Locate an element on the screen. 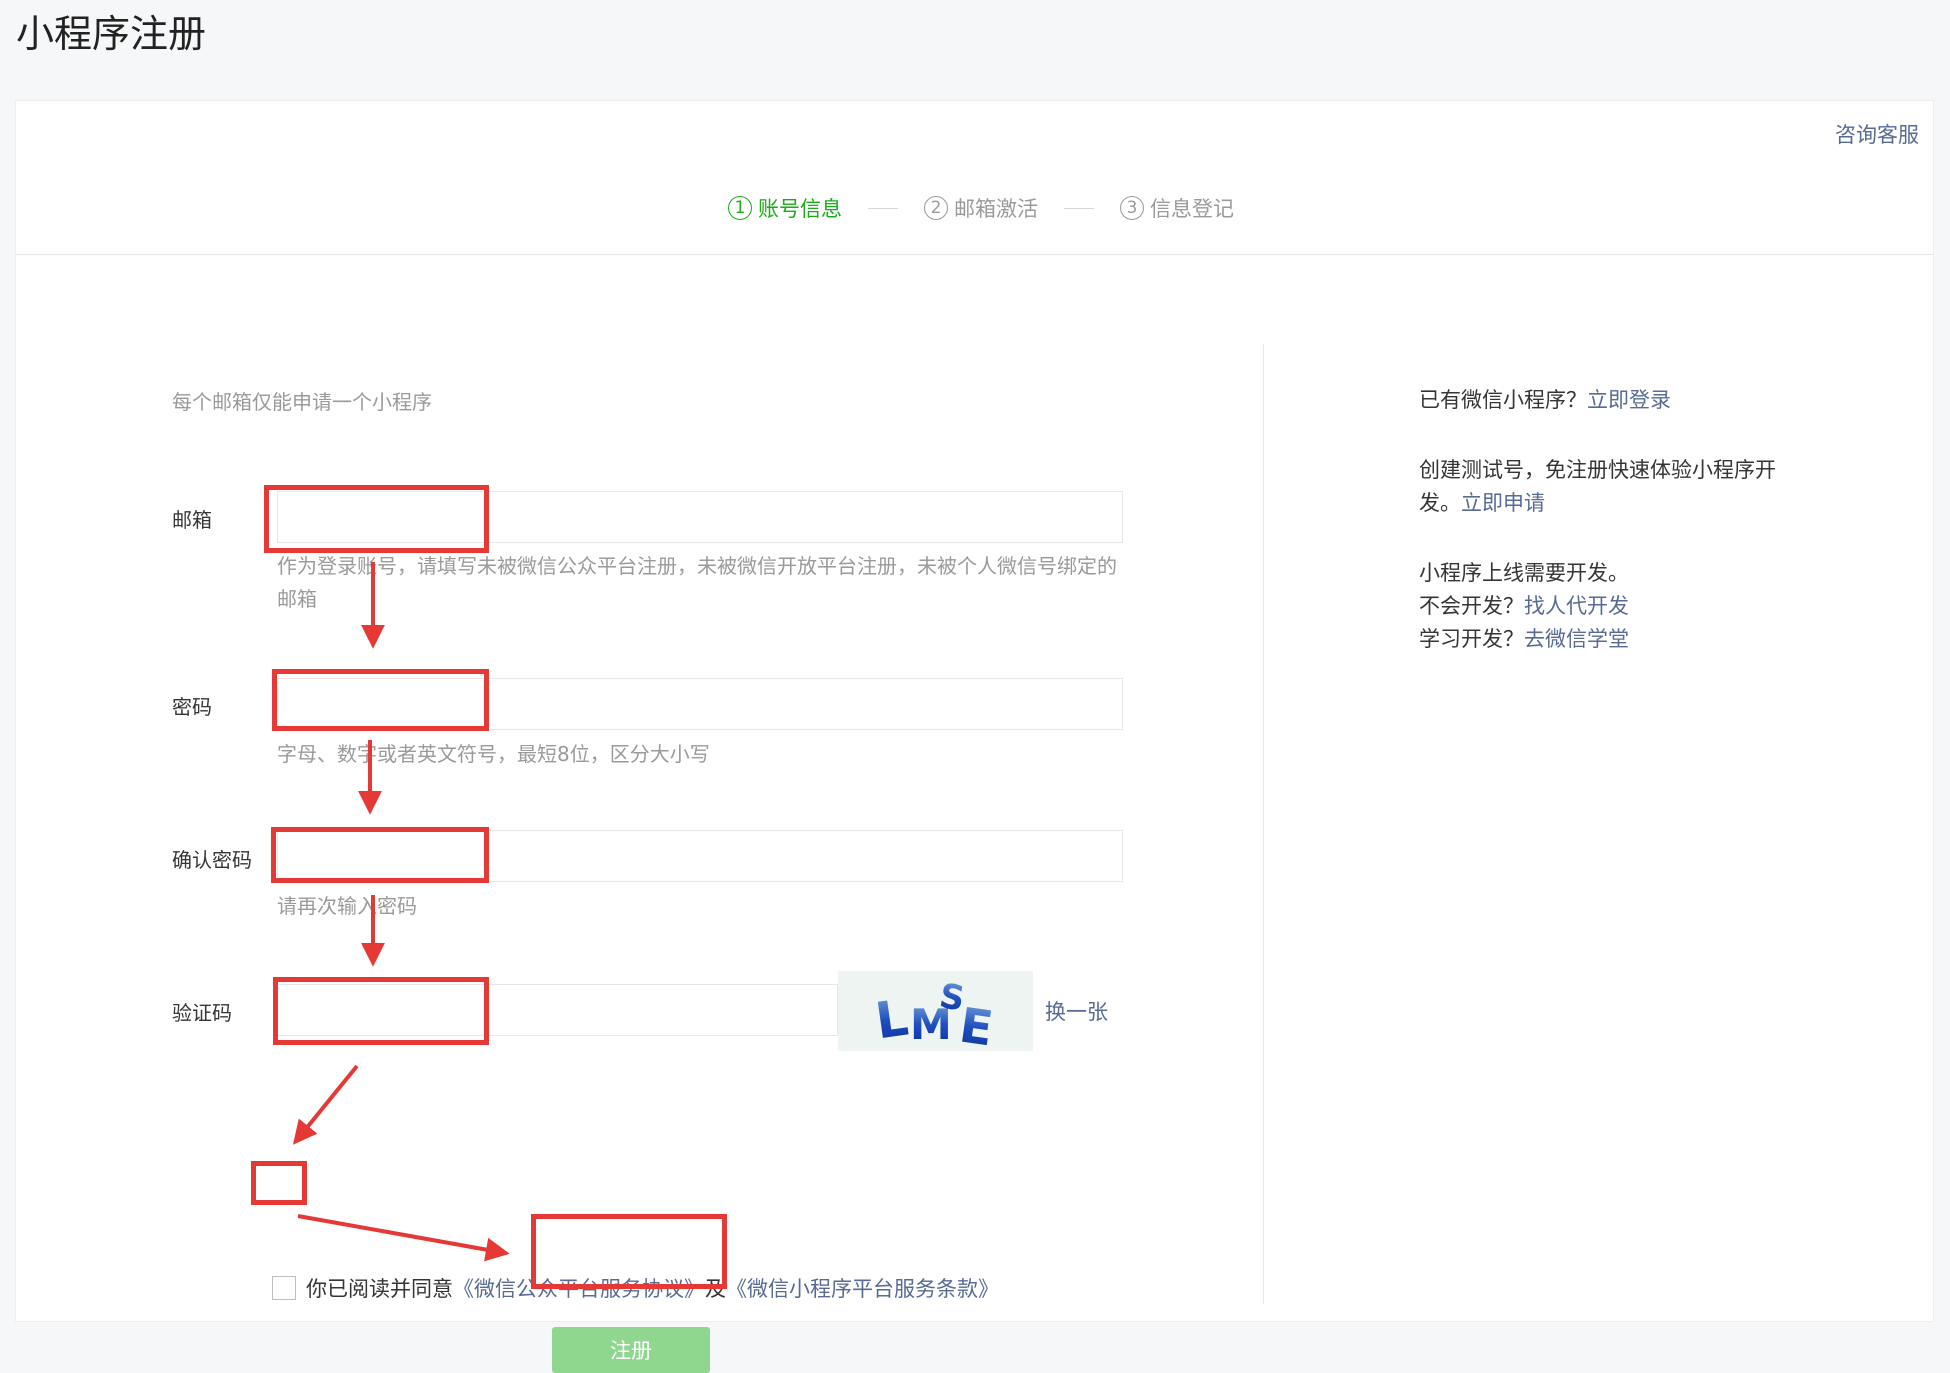 The height and width of the screenshot is (1373, 1950). email-label: 邮箱 is located at coordinates (192, 520).